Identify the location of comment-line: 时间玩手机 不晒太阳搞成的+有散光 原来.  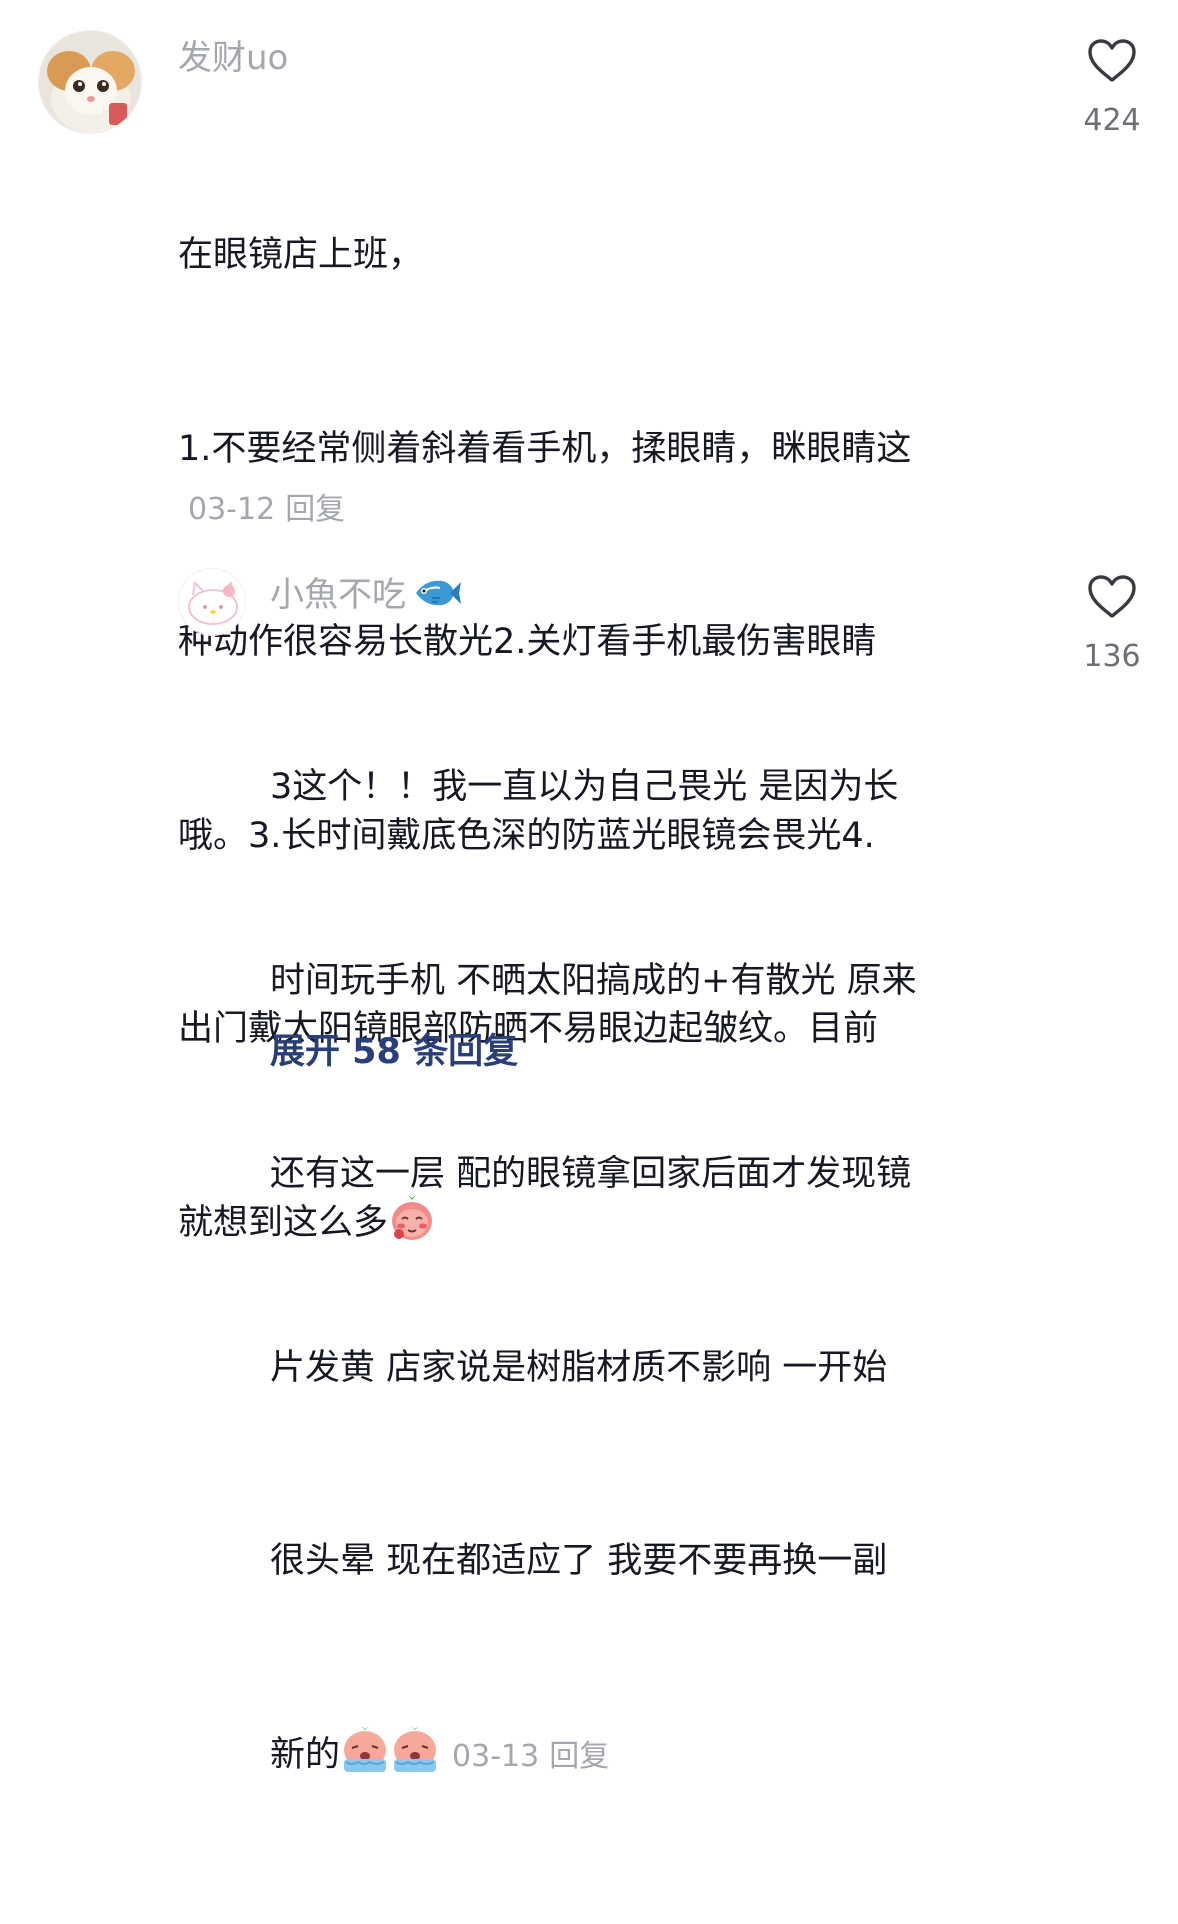
(593, 980).